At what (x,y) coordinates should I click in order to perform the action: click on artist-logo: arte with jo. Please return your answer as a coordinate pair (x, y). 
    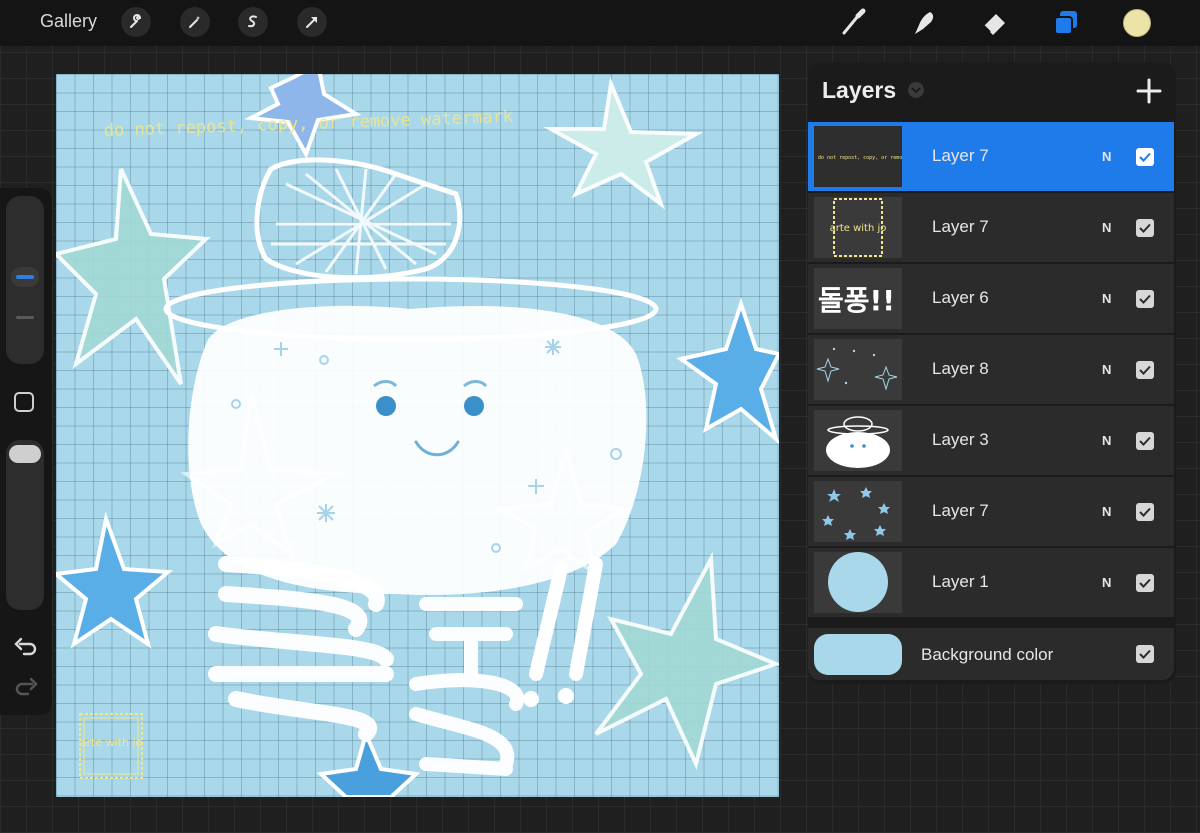
    Looking at the image, I should click on (111, 746).